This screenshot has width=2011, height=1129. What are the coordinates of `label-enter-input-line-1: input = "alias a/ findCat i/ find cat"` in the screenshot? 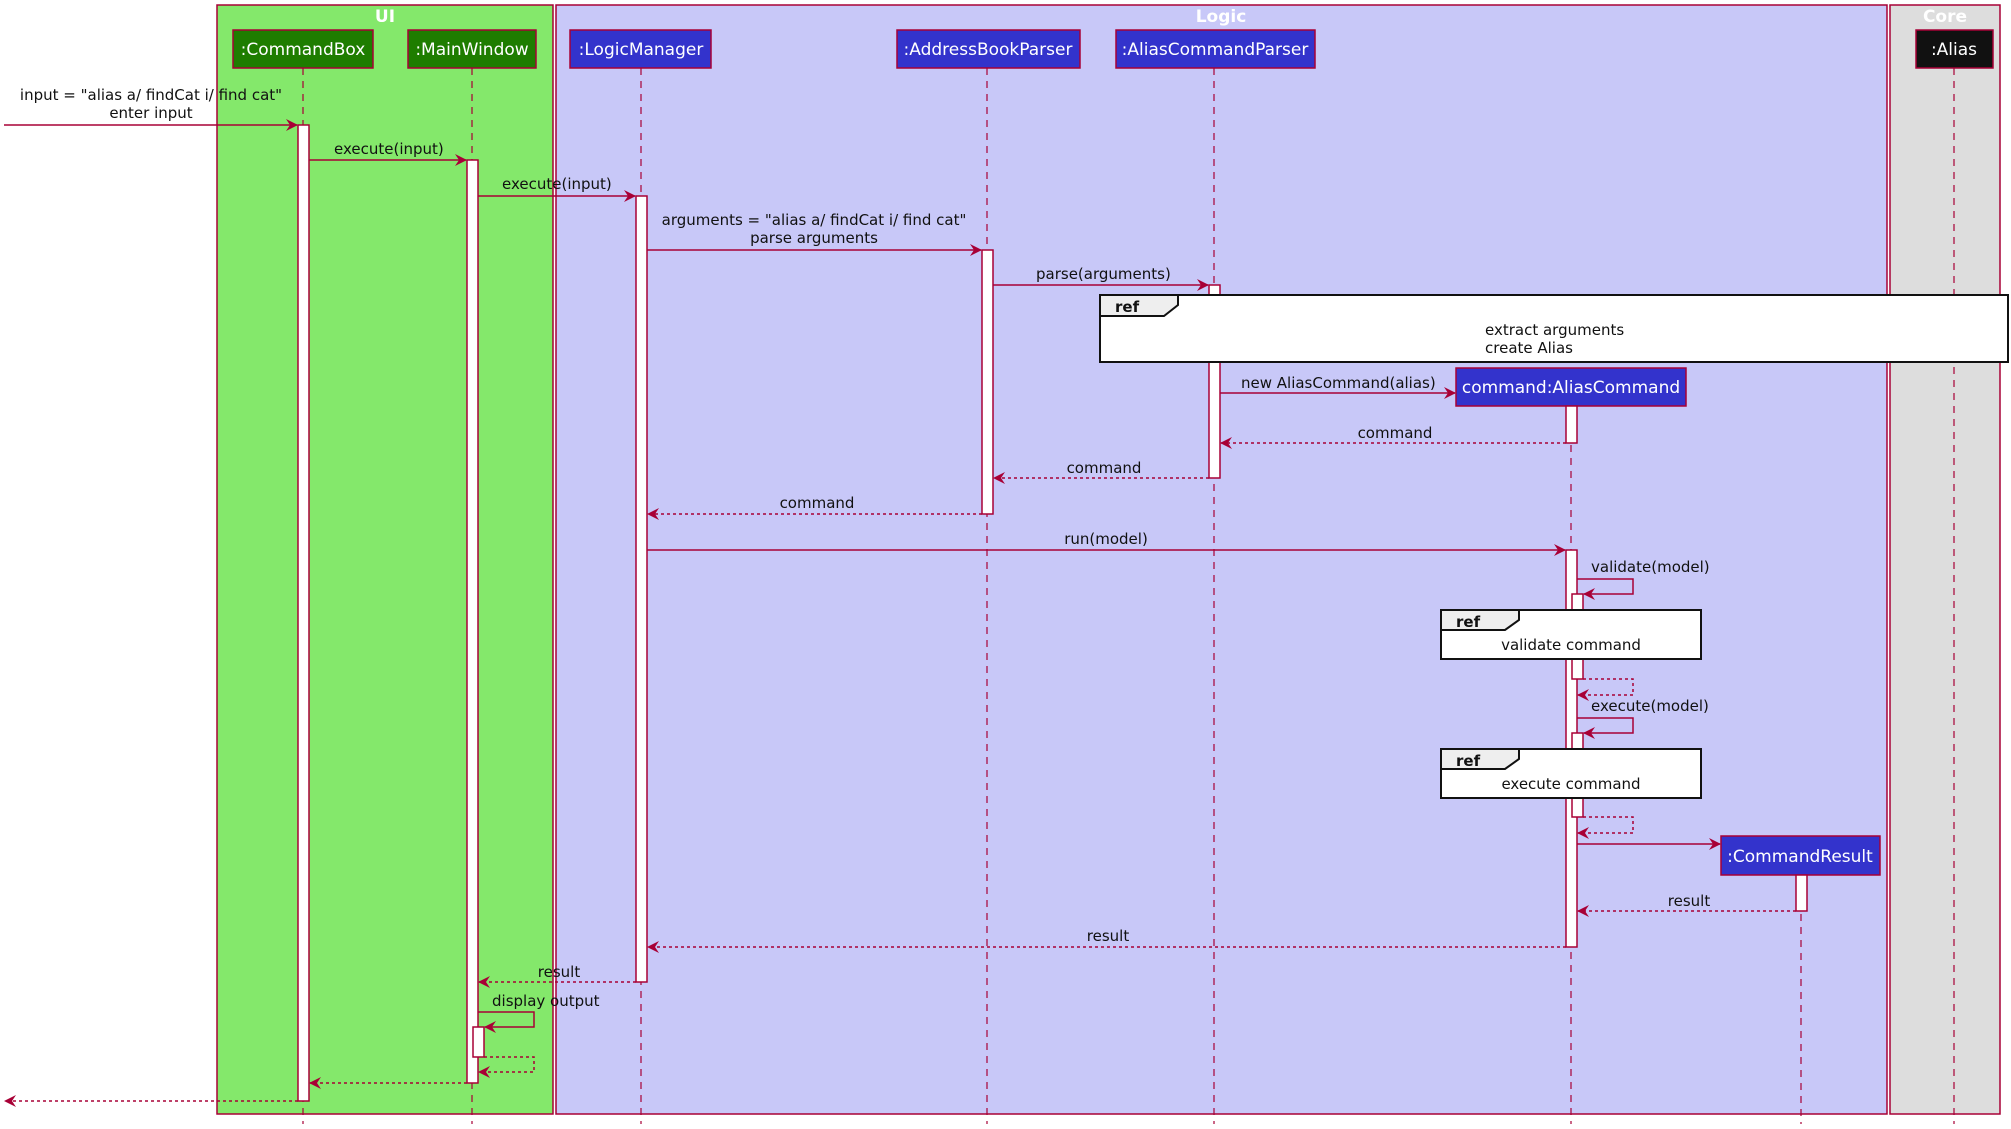 It's located at (151, 95).